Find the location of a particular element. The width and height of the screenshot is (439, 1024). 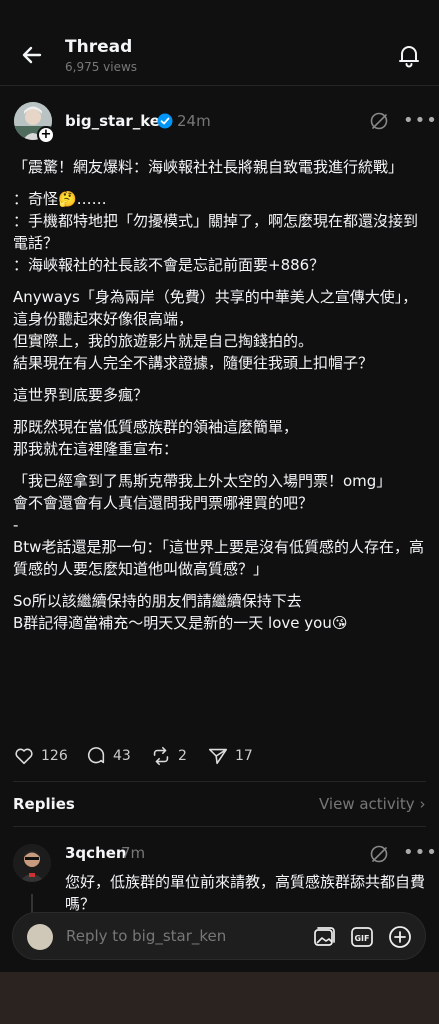

reply-time: 7m is located at coordinates (133, 853).